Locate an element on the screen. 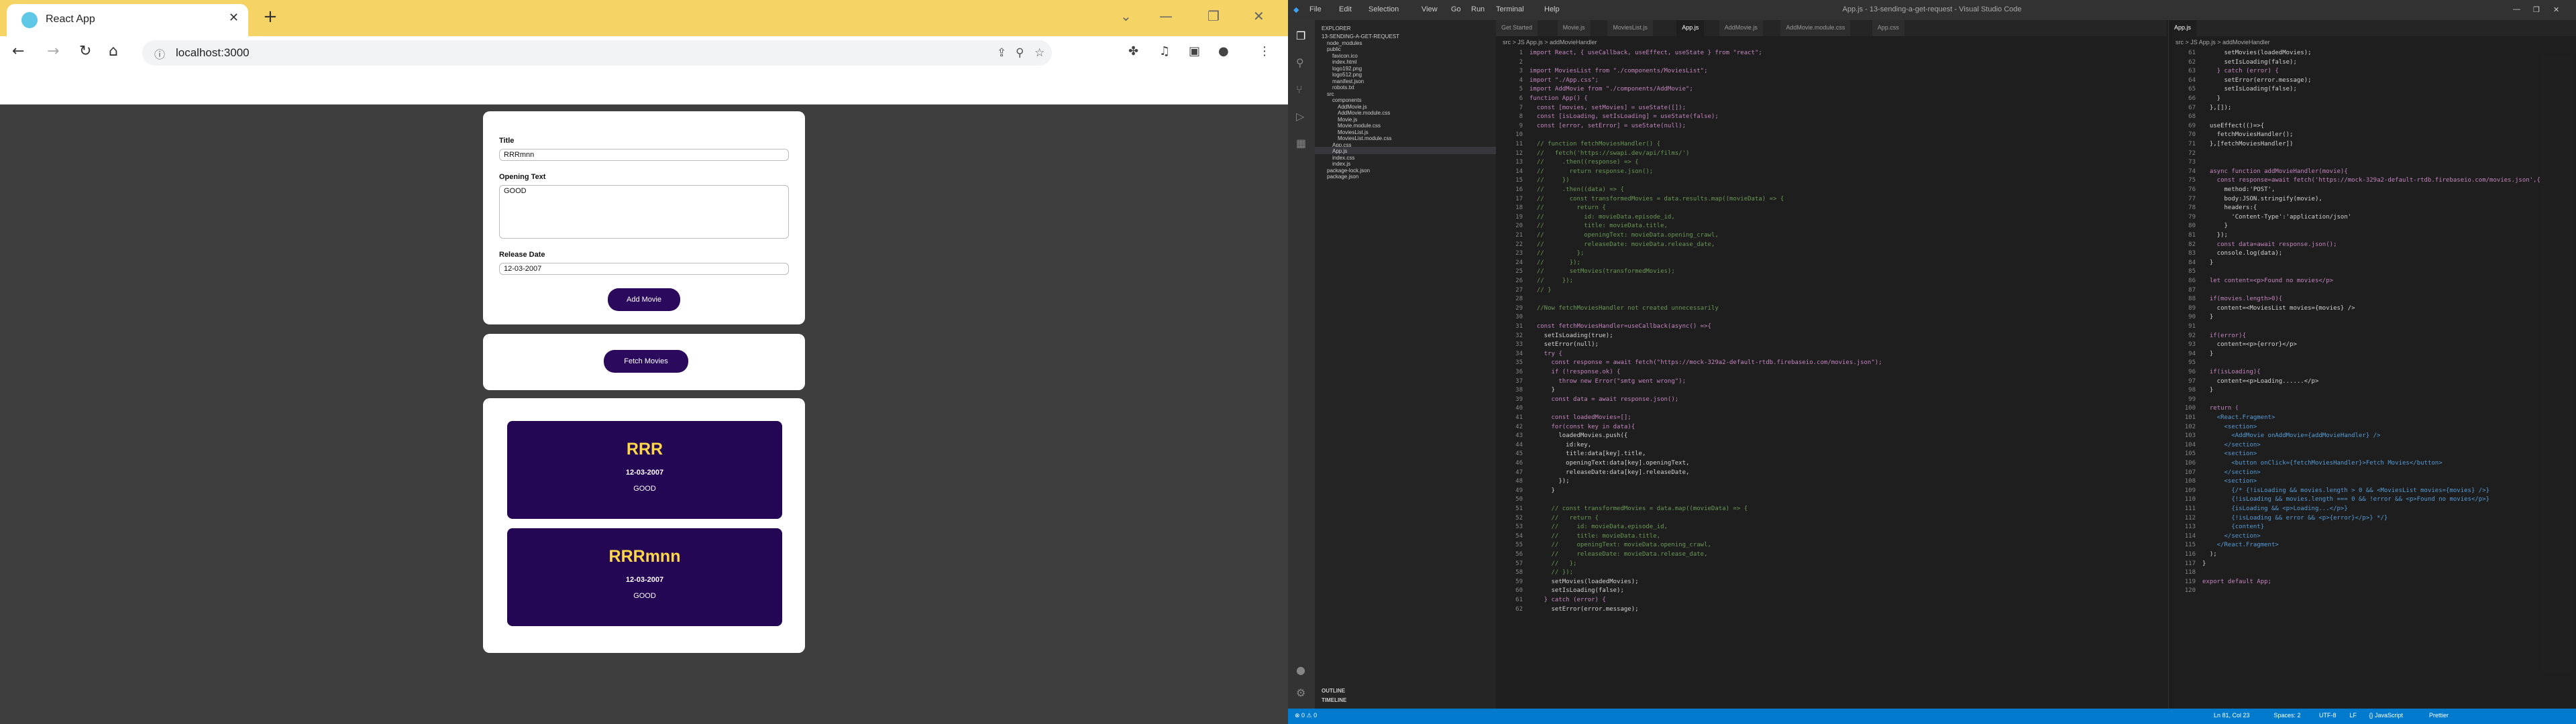 The width and height of the screenshot is (2576, 724). code-line: useEffect(()=>{ is located at coordinates (2233, 126).